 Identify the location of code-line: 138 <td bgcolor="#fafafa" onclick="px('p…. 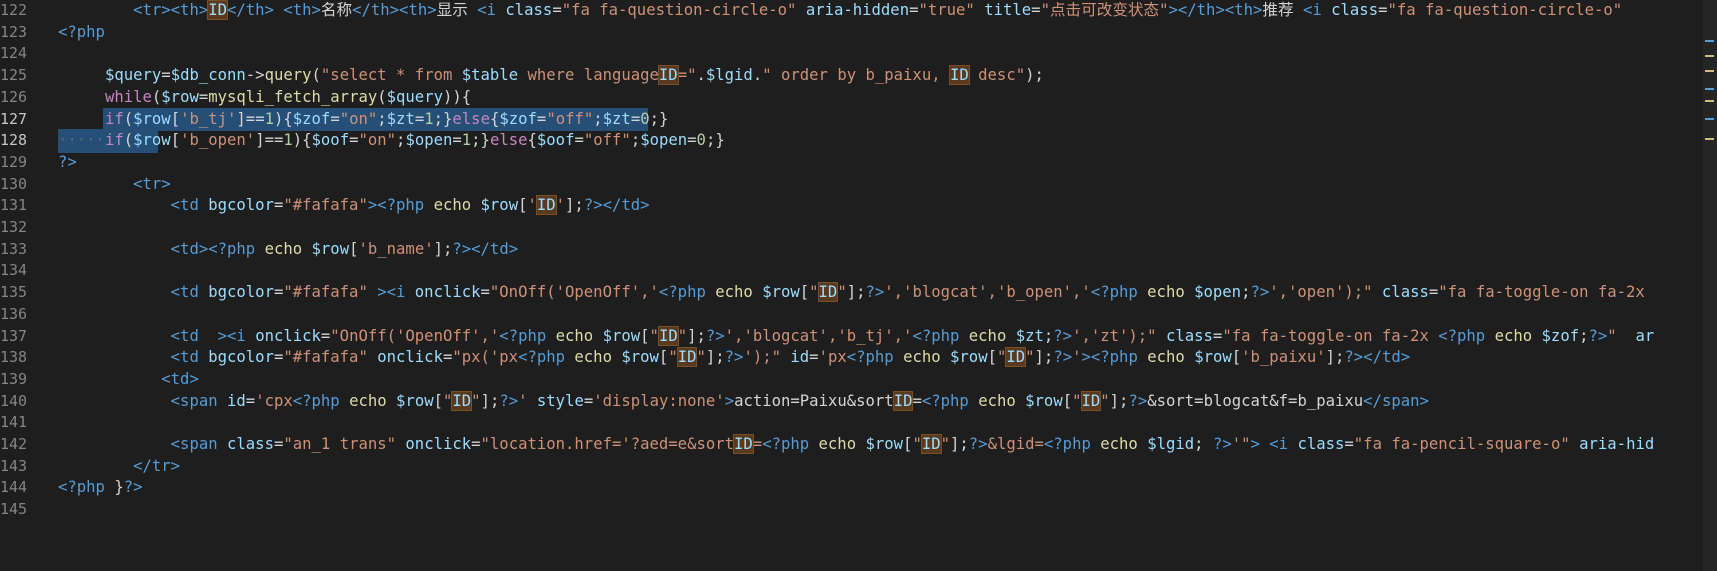
(850, 358).